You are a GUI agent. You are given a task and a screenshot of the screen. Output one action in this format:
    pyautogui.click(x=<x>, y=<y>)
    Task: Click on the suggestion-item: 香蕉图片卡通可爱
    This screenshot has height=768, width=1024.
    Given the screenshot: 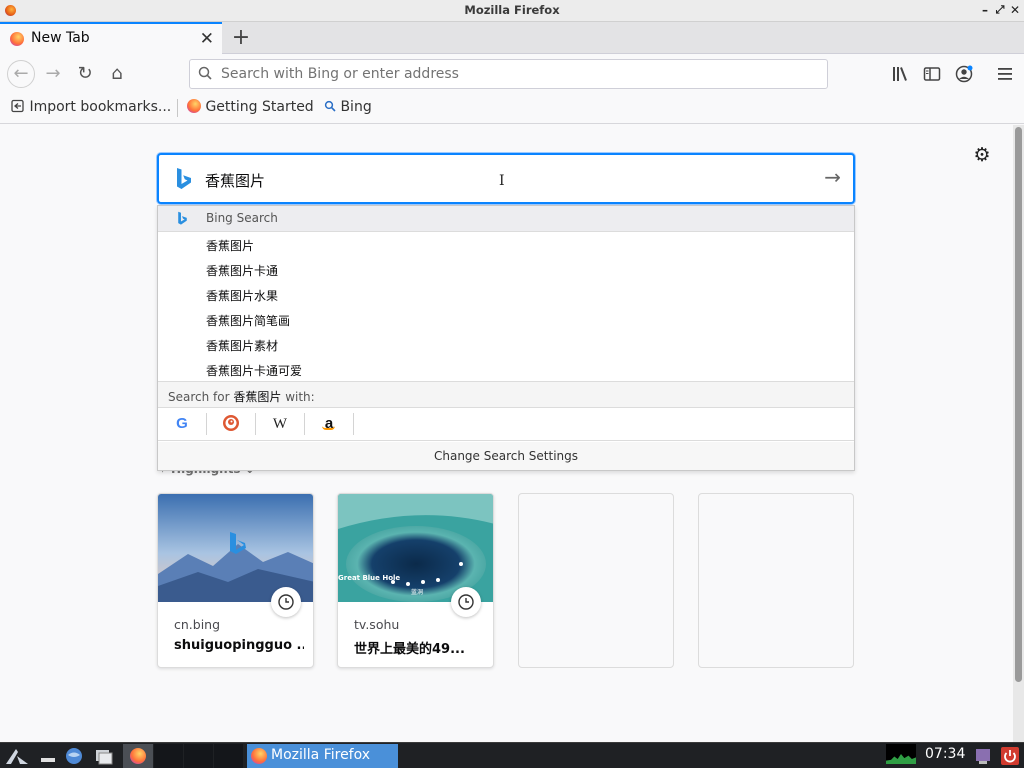 What is the action you would take?
    pyautogui.click(x=254, y=370)
    